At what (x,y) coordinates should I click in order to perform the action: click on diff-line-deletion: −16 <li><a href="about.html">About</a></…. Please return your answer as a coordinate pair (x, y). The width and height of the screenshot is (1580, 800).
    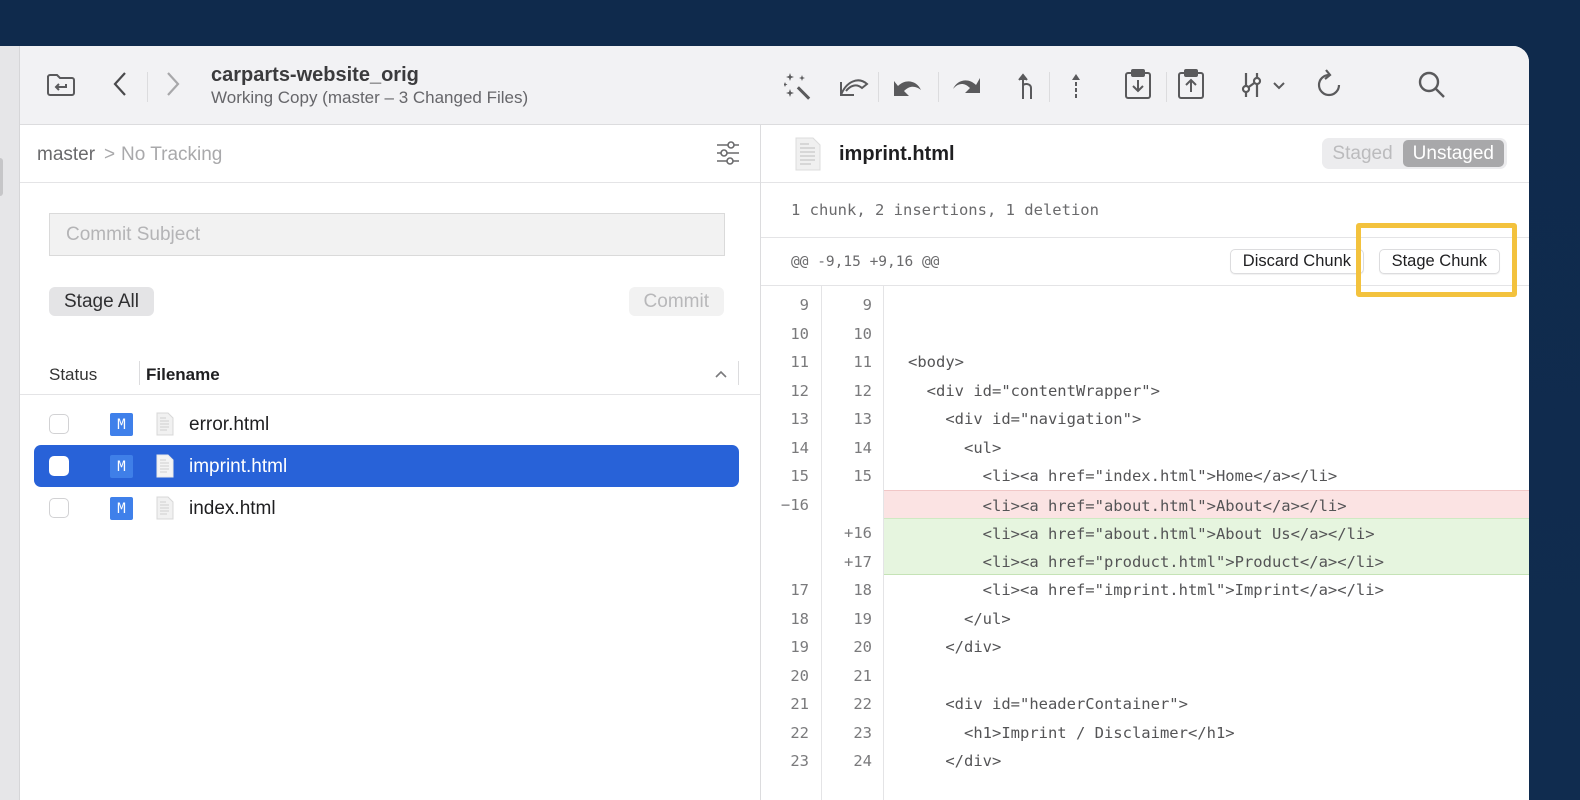
    Looking at the image, I should click on (1145, 503).